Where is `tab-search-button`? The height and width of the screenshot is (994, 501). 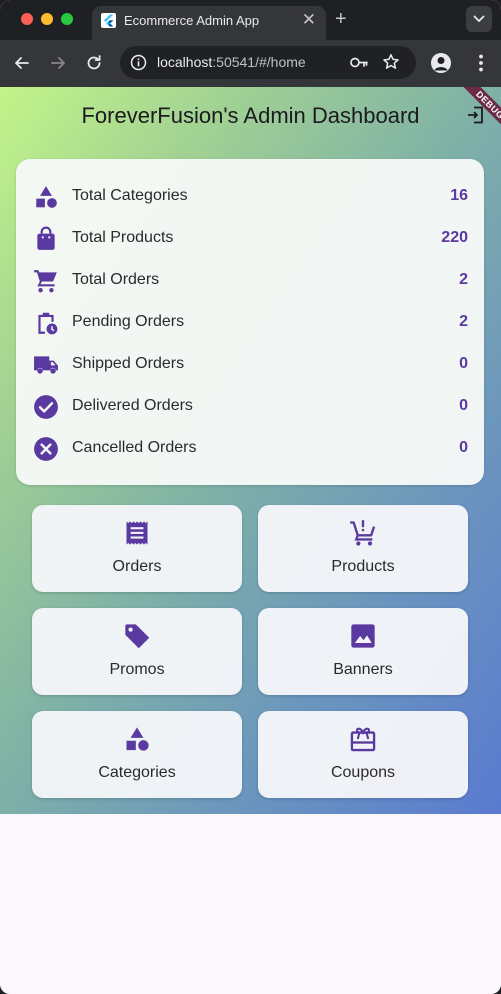 tab-search-button is located at coordinates (479, 19).